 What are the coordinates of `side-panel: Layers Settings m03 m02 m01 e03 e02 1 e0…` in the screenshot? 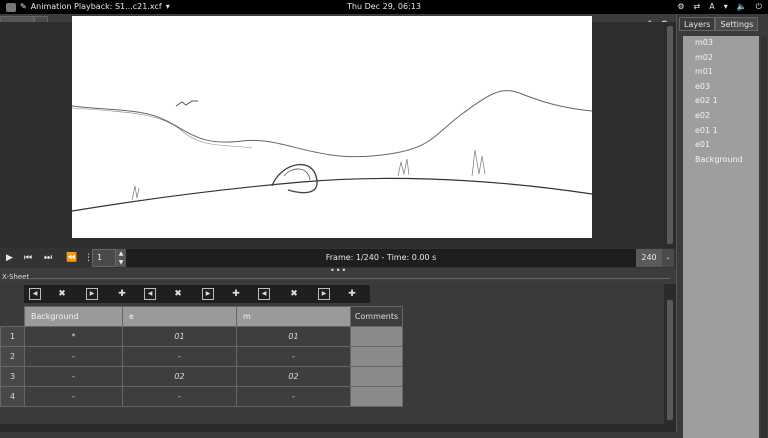 It's located at (722, 226).